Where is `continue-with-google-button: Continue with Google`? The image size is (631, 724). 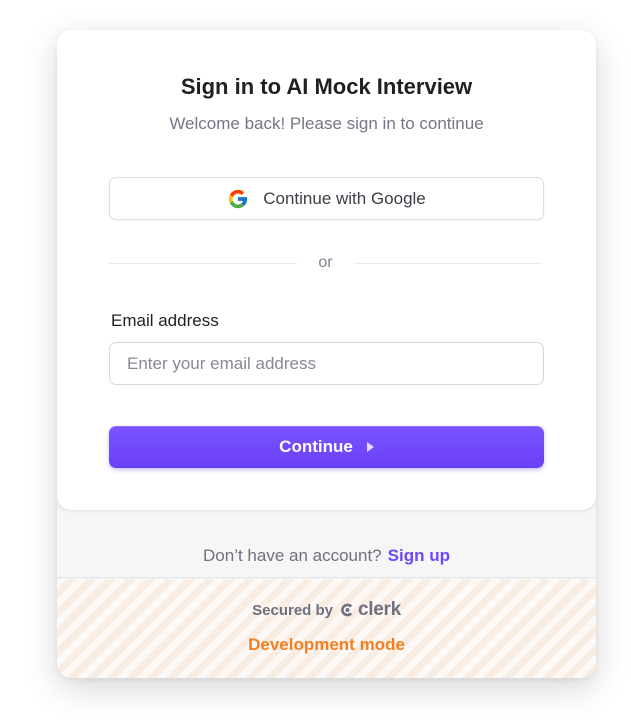
continue-with-google-button: Continue with Google is located at coordinates (326, 198).